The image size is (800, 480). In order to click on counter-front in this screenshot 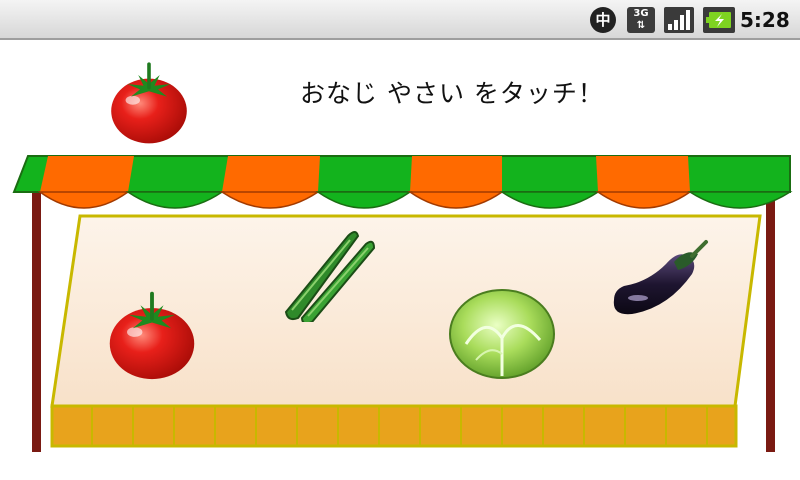, I will do `click(394, 426)`.